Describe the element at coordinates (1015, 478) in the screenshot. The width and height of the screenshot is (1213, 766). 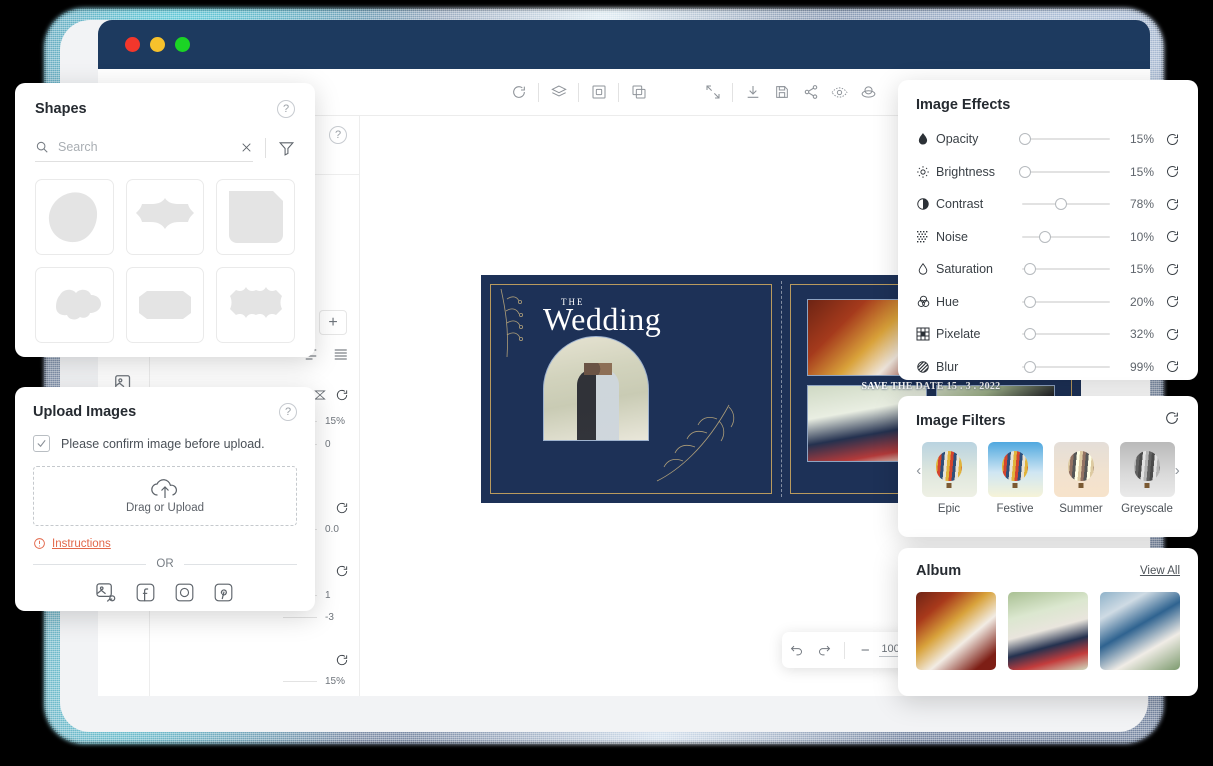
I see `filter-item-festive: Festive` at that location.